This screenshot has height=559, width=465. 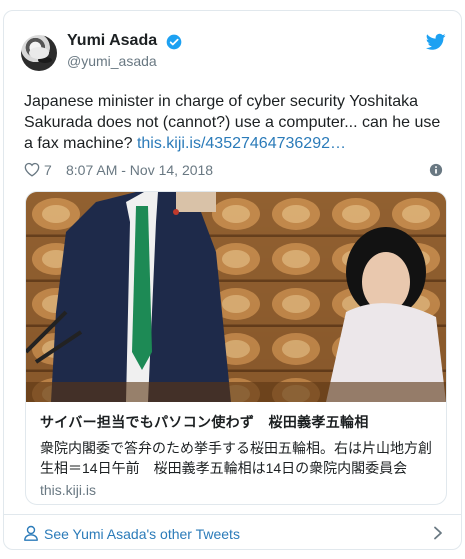 I want to click on see-other-tweets-label: See Yumi Asada's other Tweets, so click(x=142, y=534).